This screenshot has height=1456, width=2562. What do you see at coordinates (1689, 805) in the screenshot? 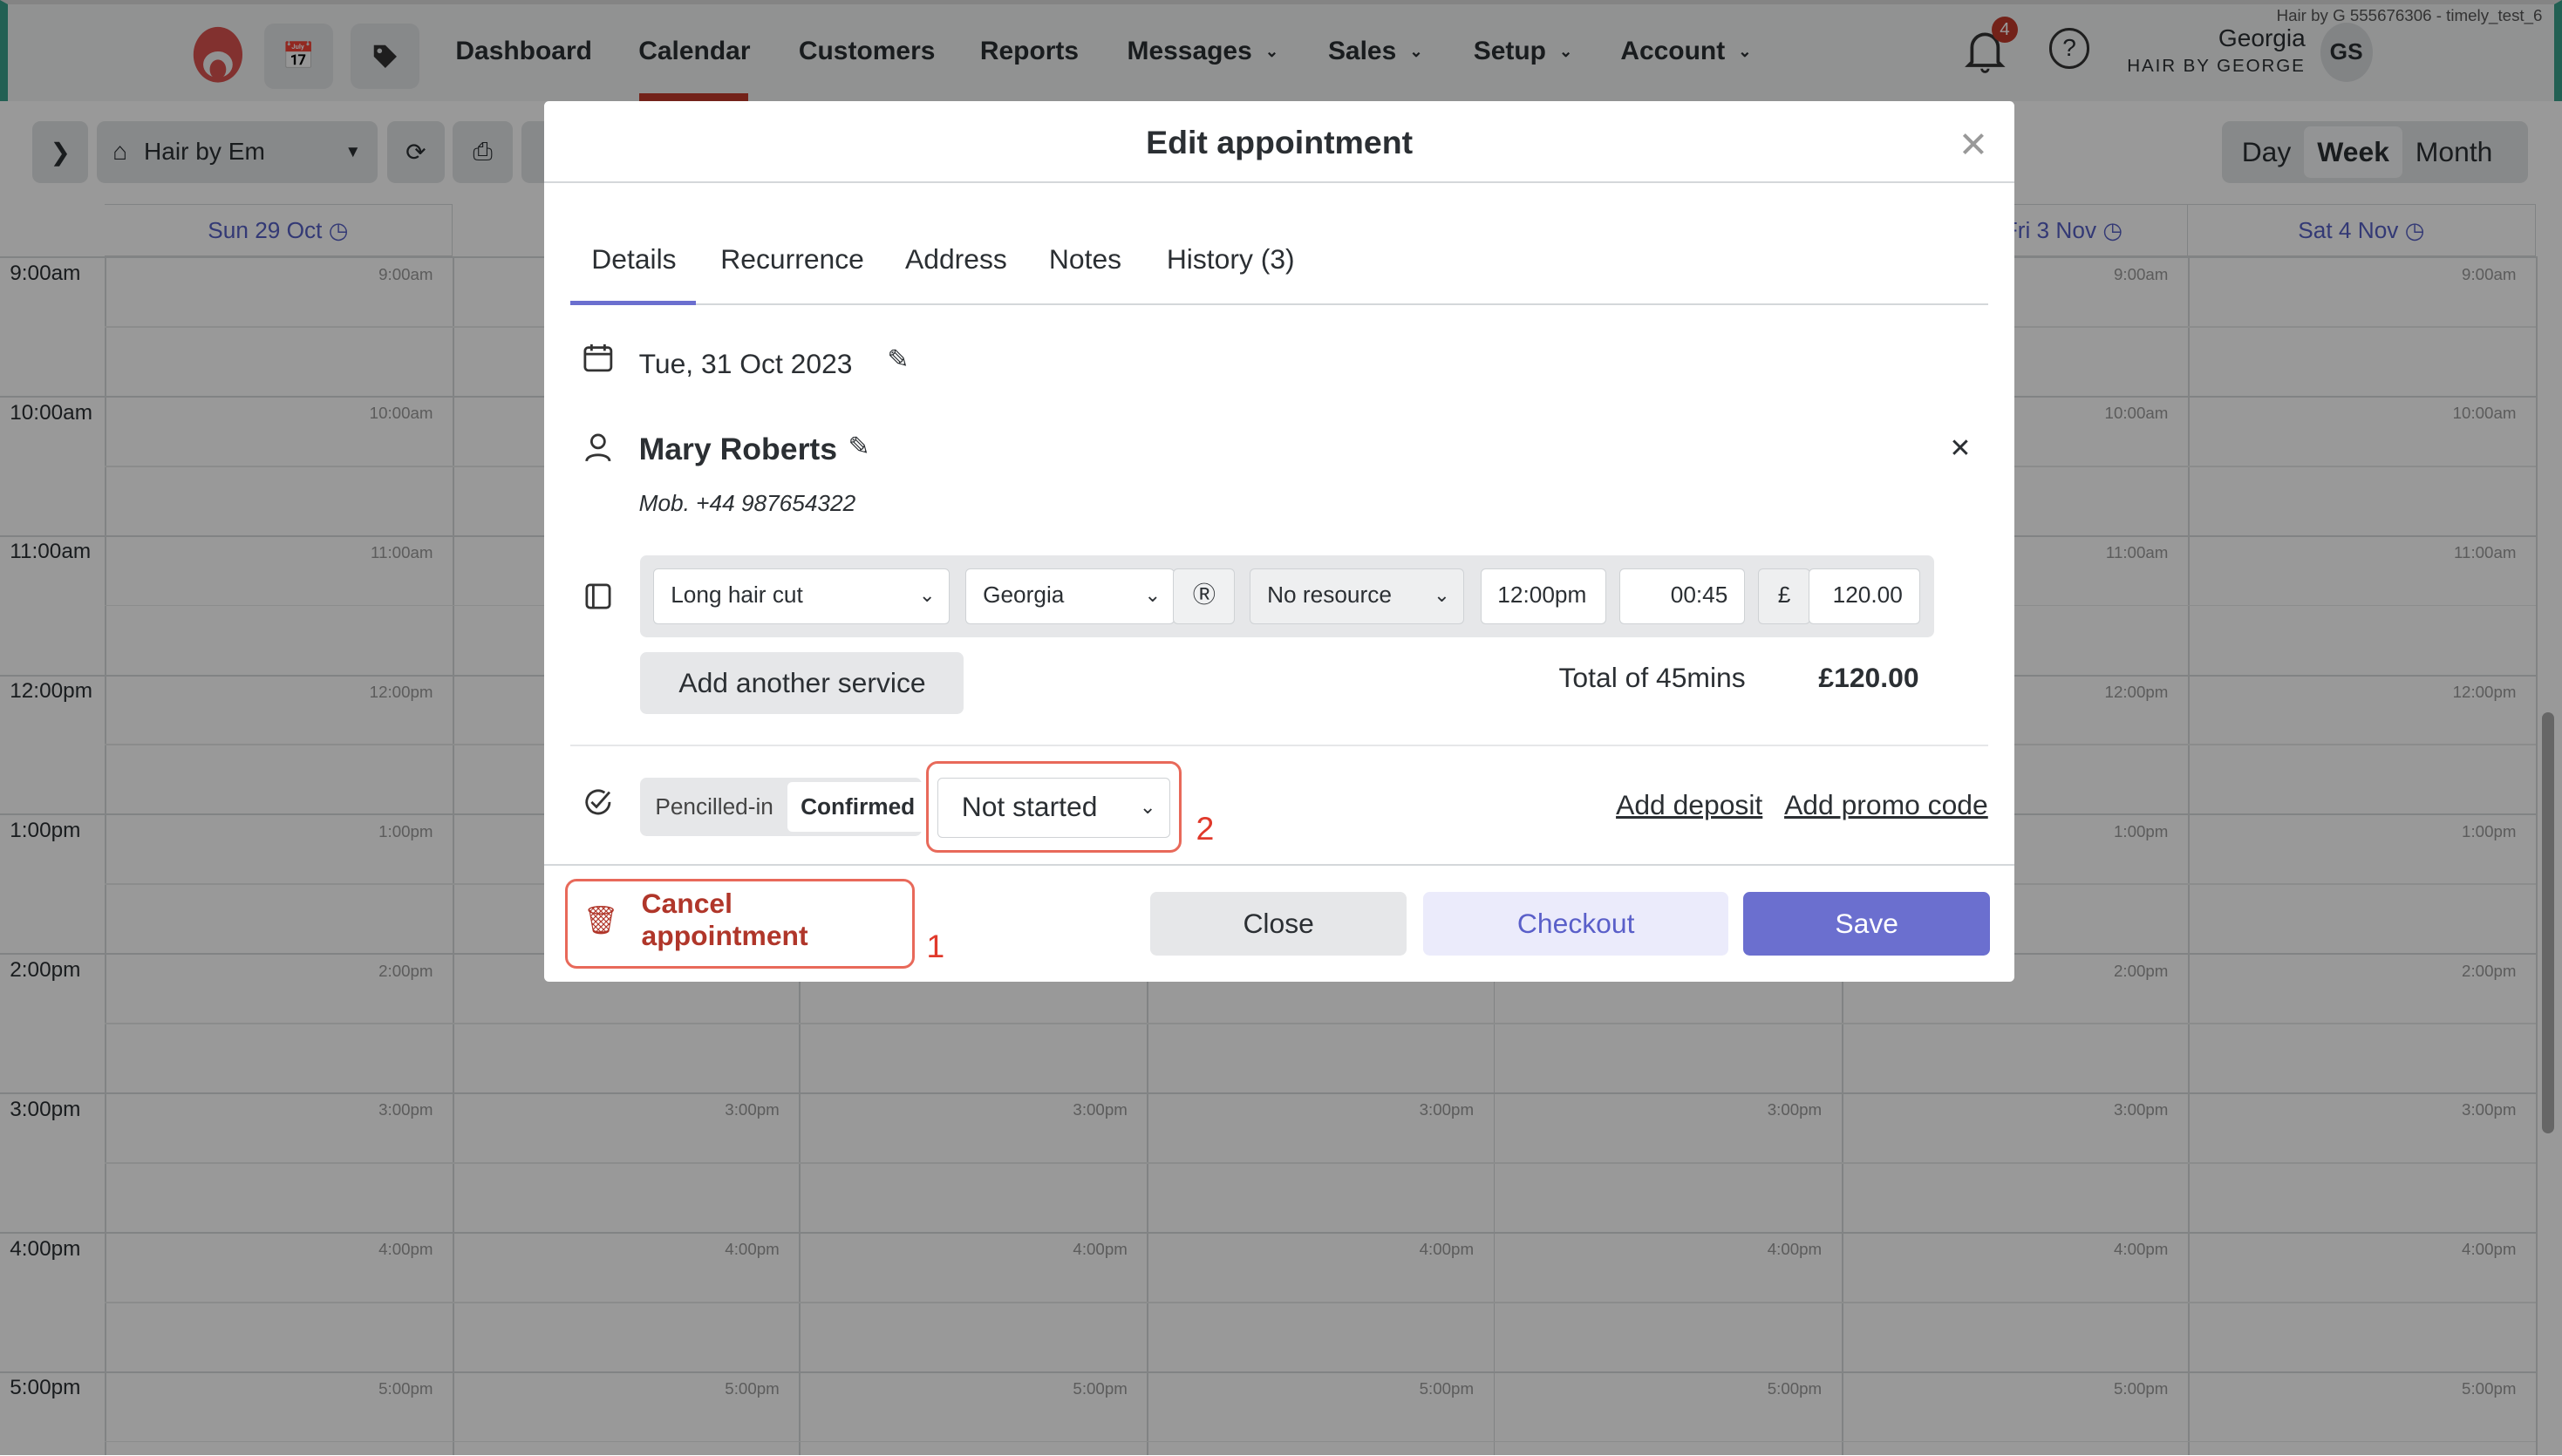
I see `add-deposit-link: Add deposit` at bounding box center [1689, 805].